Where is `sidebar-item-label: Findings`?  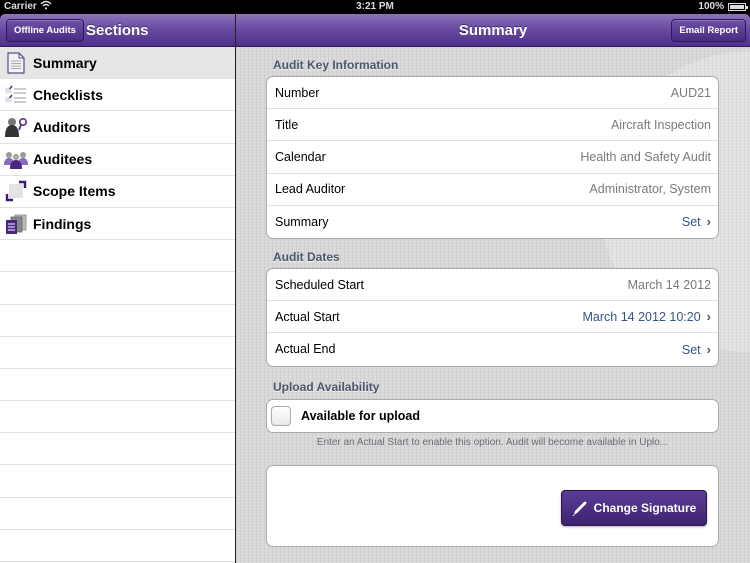 sidebar-item-label: Findings is located at coordinates (62, 223).